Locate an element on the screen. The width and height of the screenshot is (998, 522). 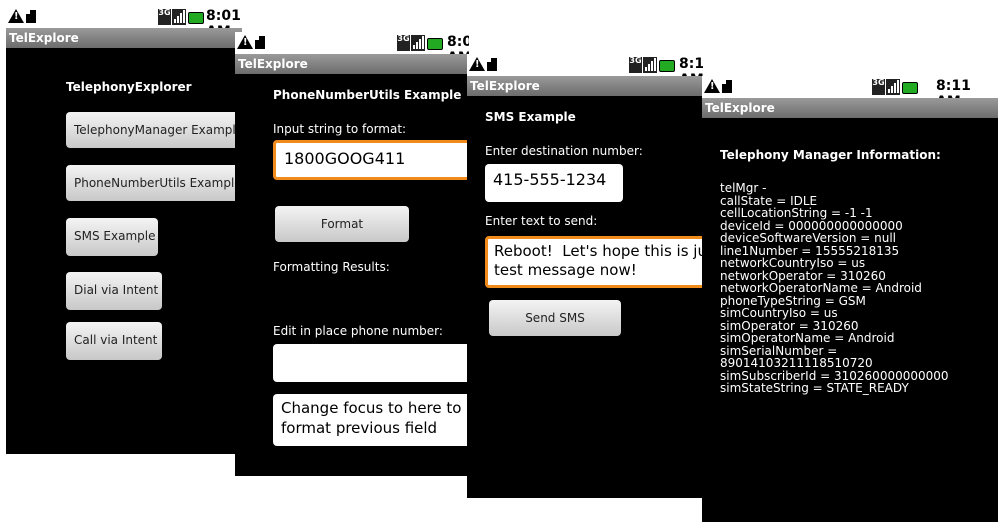
destination-number-field: 415-555-1234 is located at coordinates (554, 183).